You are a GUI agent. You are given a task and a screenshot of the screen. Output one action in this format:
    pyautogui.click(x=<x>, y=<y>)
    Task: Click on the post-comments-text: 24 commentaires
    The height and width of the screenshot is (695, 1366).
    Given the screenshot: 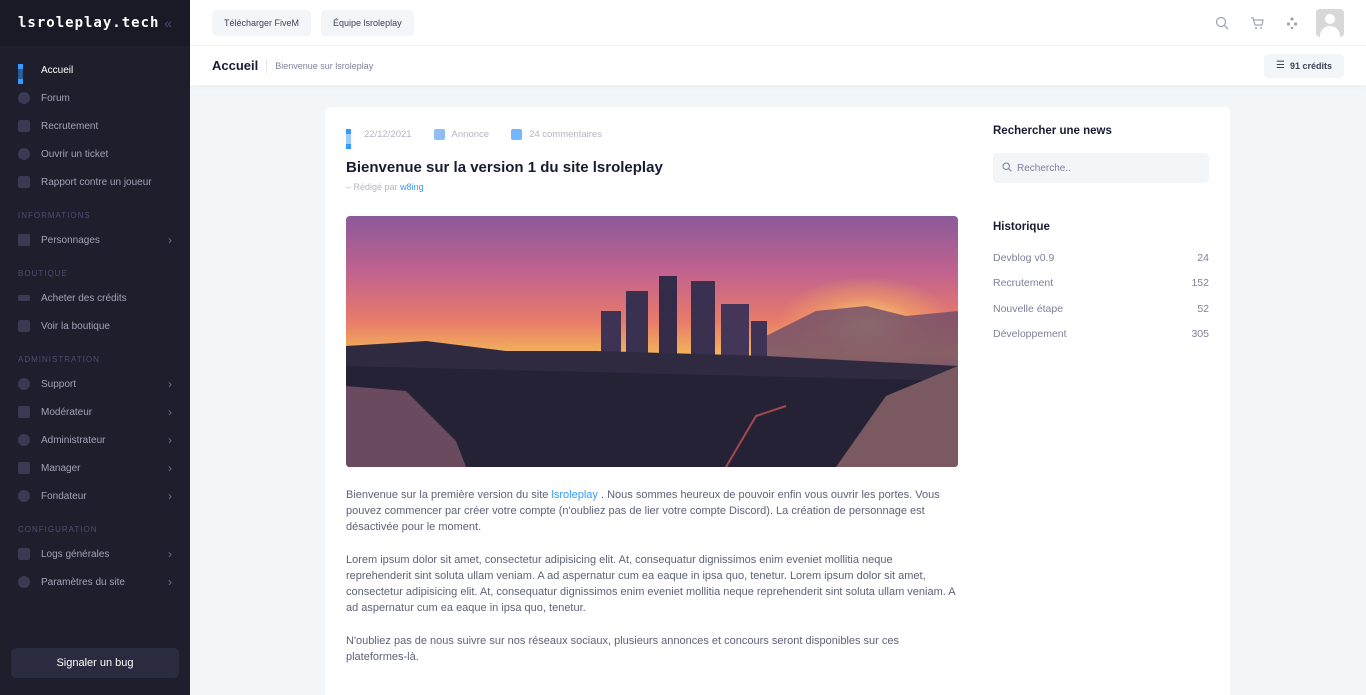 What is the action you would take?
    pyautogui.click(x=565, y=134)
    